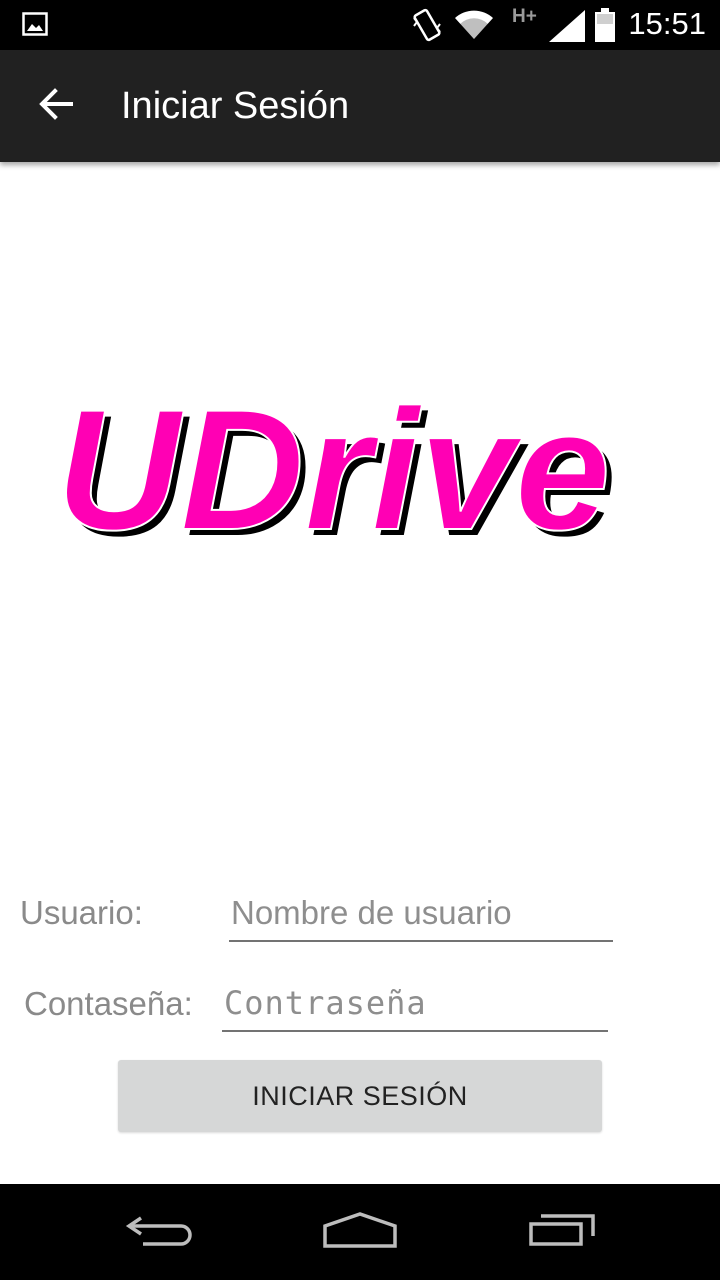 This screenshot has width=720, height=1280. Describe the element at coordinates (567, 28) in the screenshot. I see `signal-icon` at that location.